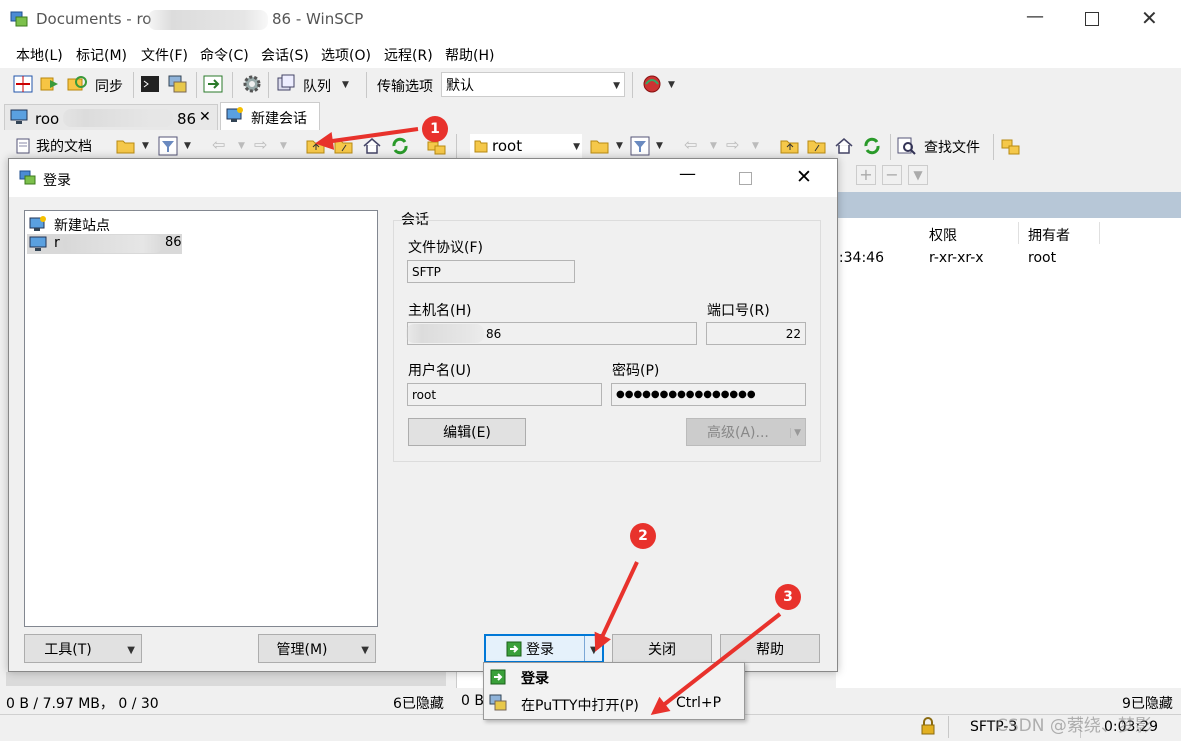 Image resolution: width=1181 pixels, height=741 pixels. Describe the element at coordinates (756, 333) in the screenshot. I see `port-field: 22` at that location.